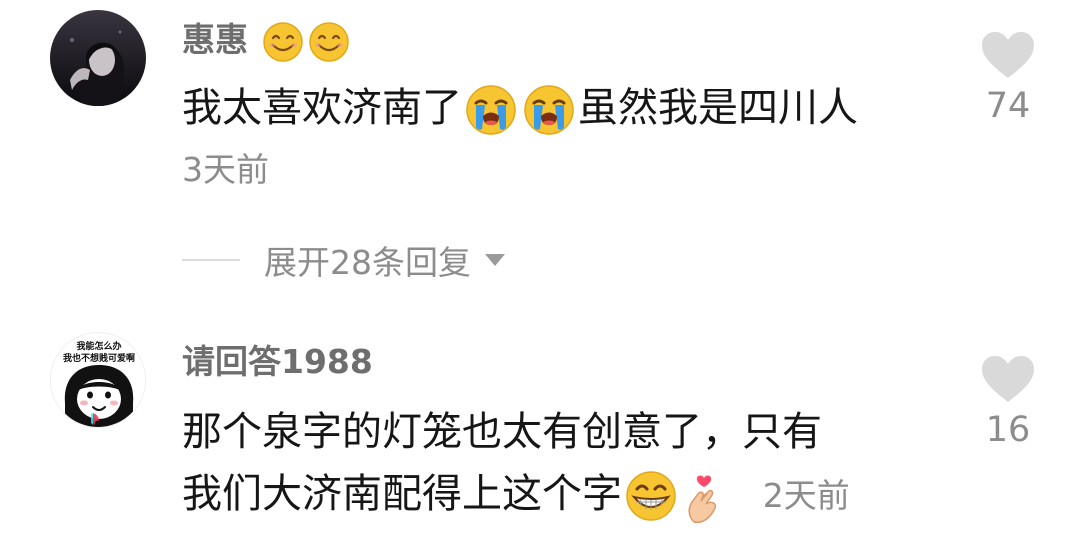  Describe the element at coordinates (718, 108) in the screenshot. I see `comment-text-part: 虽然我是四川人` at that location.